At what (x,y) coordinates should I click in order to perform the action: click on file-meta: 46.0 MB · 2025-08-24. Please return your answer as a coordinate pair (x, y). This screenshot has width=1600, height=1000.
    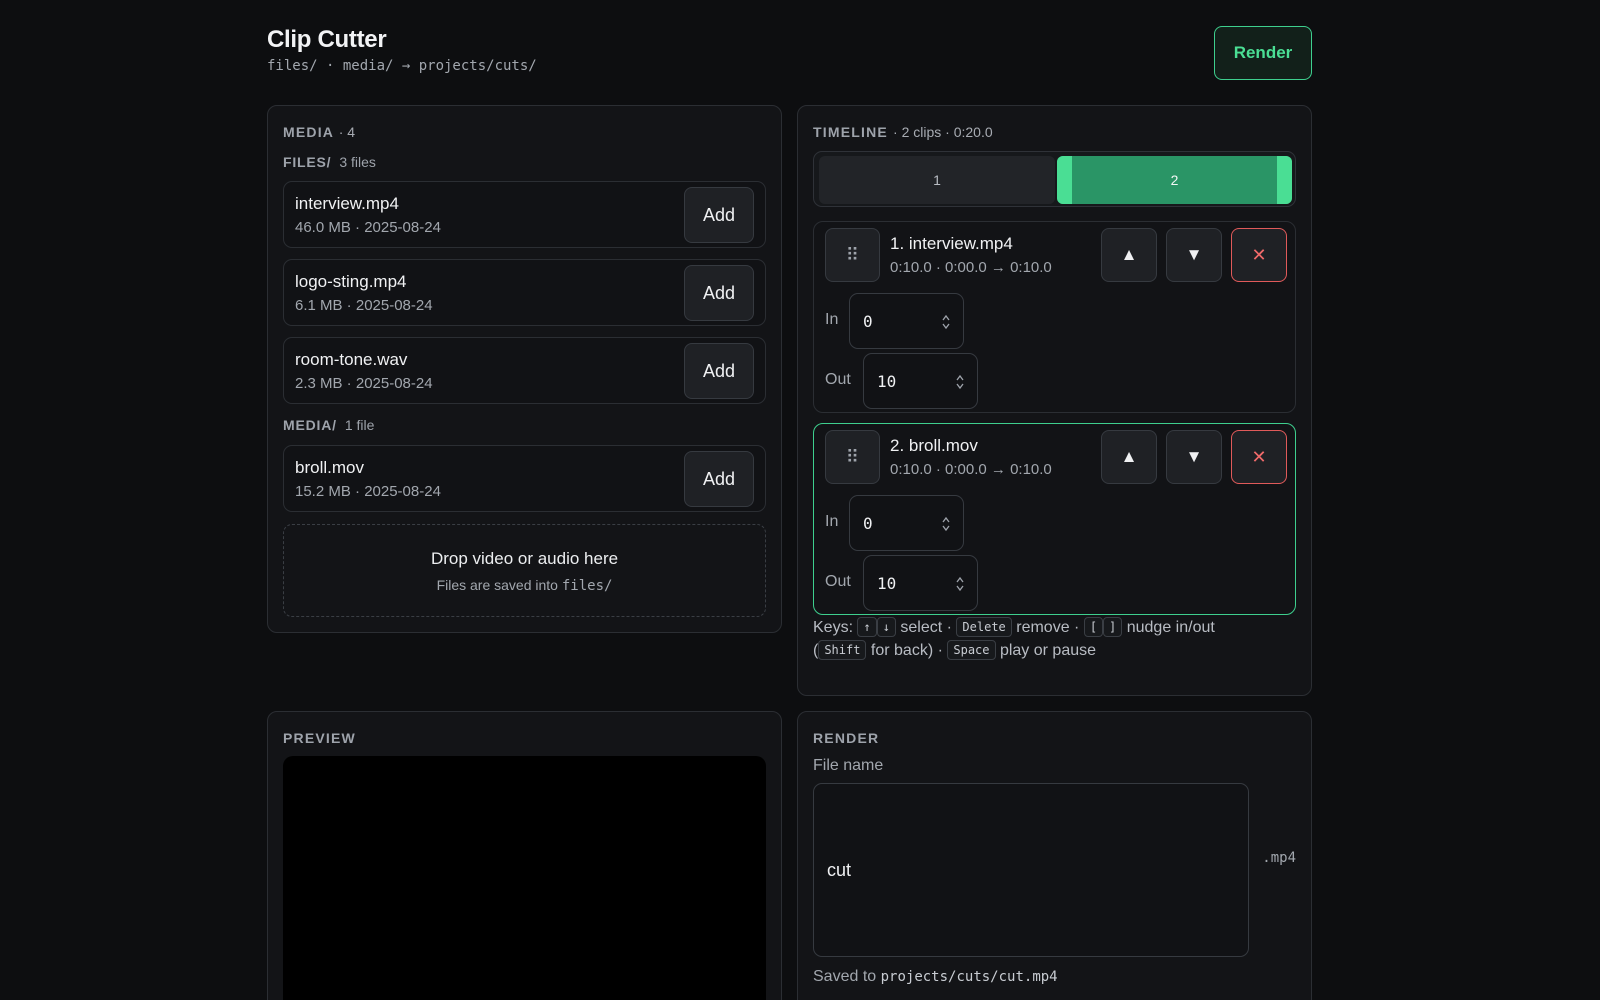
    Looking at the image, I should click on (368, 227).